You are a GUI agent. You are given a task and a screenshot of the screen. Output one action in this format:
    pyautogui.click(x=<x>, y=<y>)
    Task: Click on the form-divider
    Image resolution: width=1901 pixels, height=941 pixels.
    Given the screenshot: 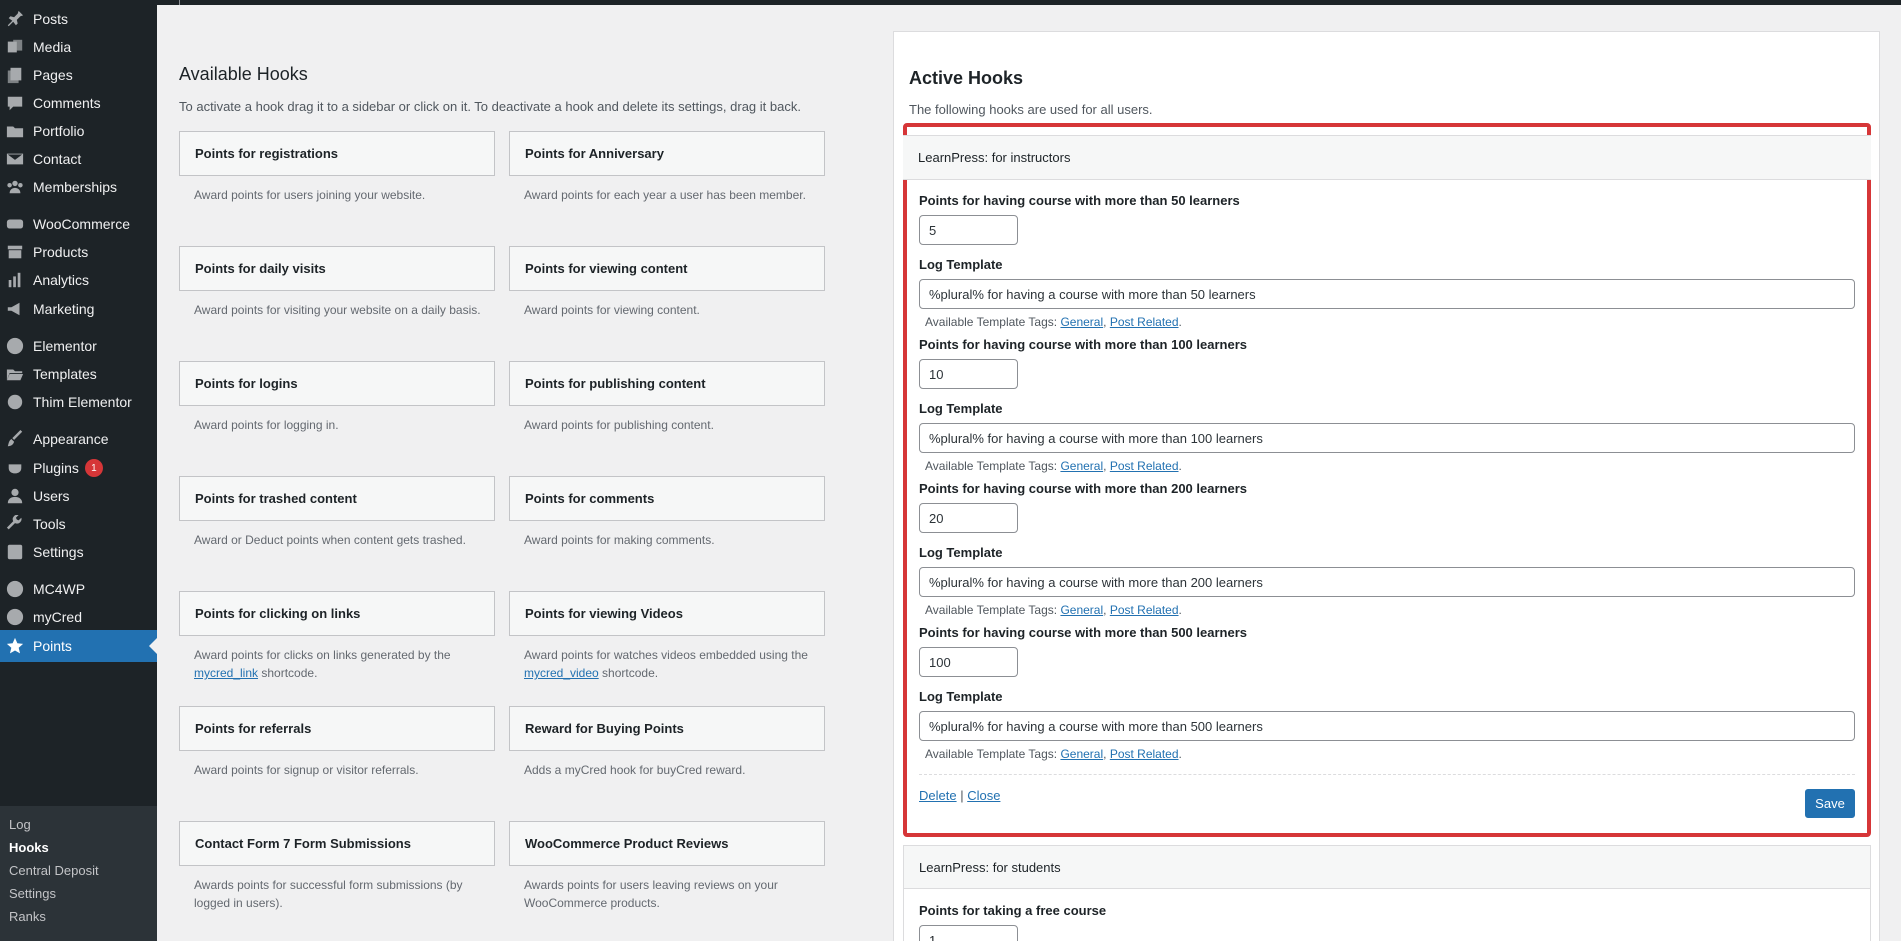 What is the action you would take?
    pyautogui.click(x=1387, y=774)
    